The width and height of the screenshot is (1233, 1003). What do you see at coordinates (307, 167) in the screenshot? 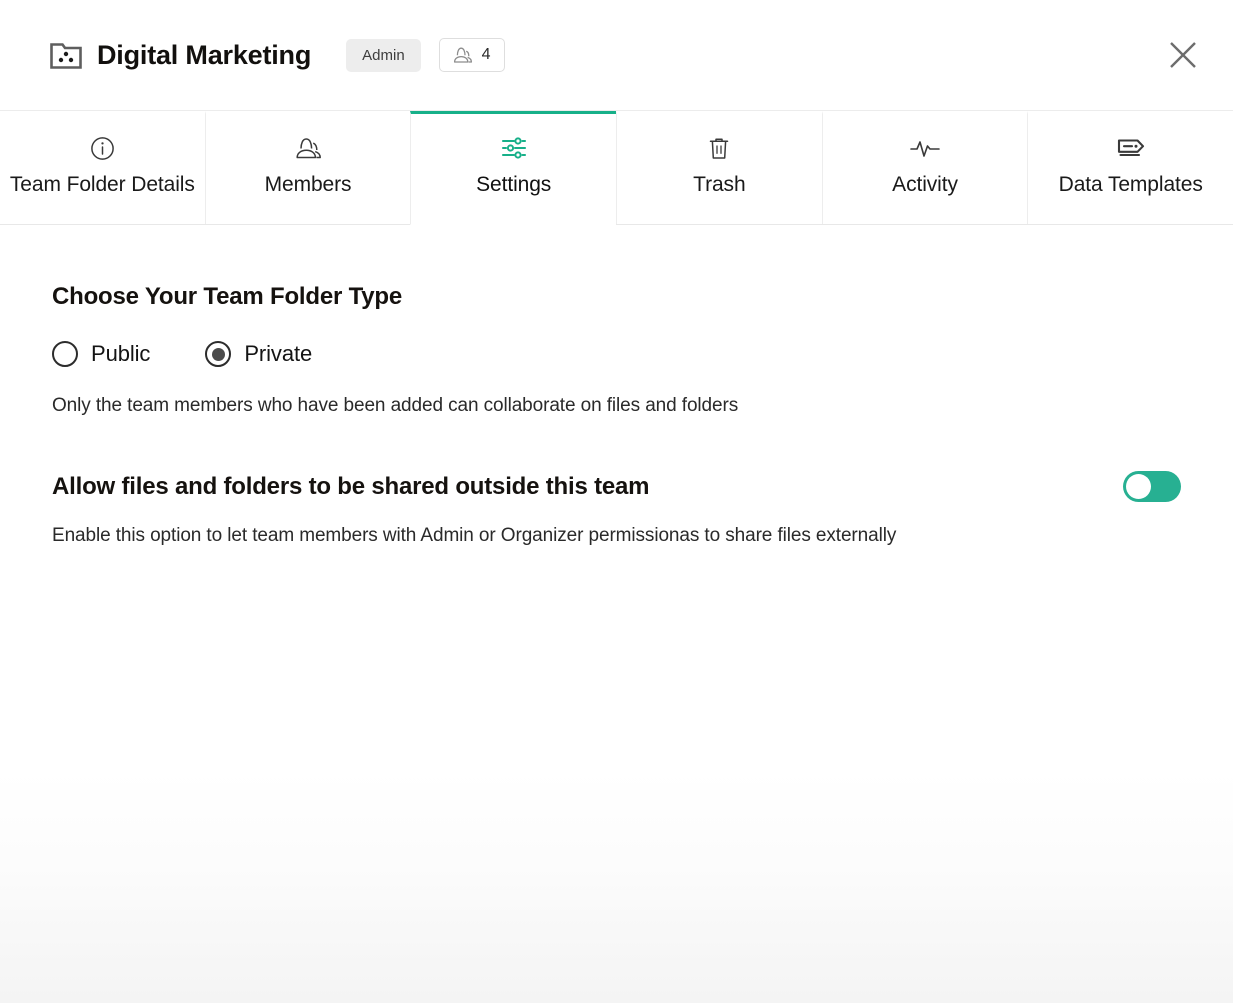
I see `tab-members: Members` at bounding box center [307, 167].